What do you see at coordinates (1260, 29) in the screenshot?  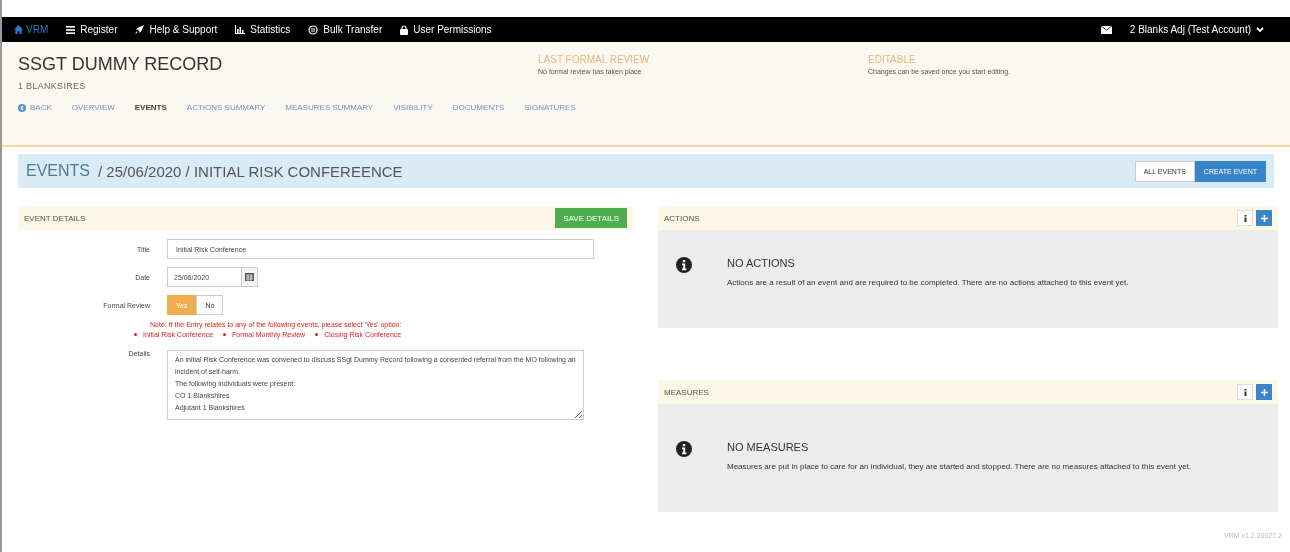 I see `chevron-down-icon` at bounding box center [1260, 29].